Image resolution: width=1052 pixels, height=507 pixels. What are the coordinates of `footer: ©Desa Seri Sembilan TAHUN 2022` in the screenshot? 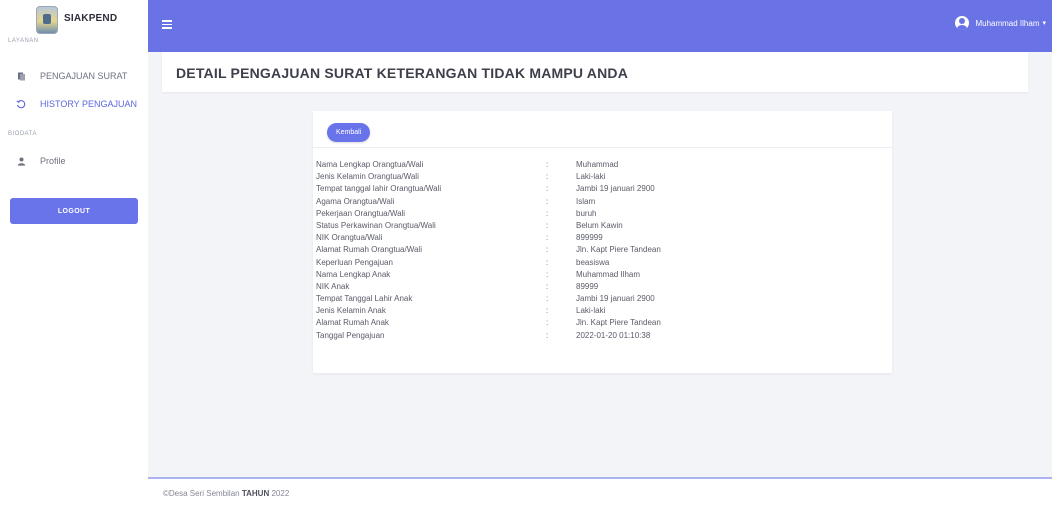 It's located at (600, 493).